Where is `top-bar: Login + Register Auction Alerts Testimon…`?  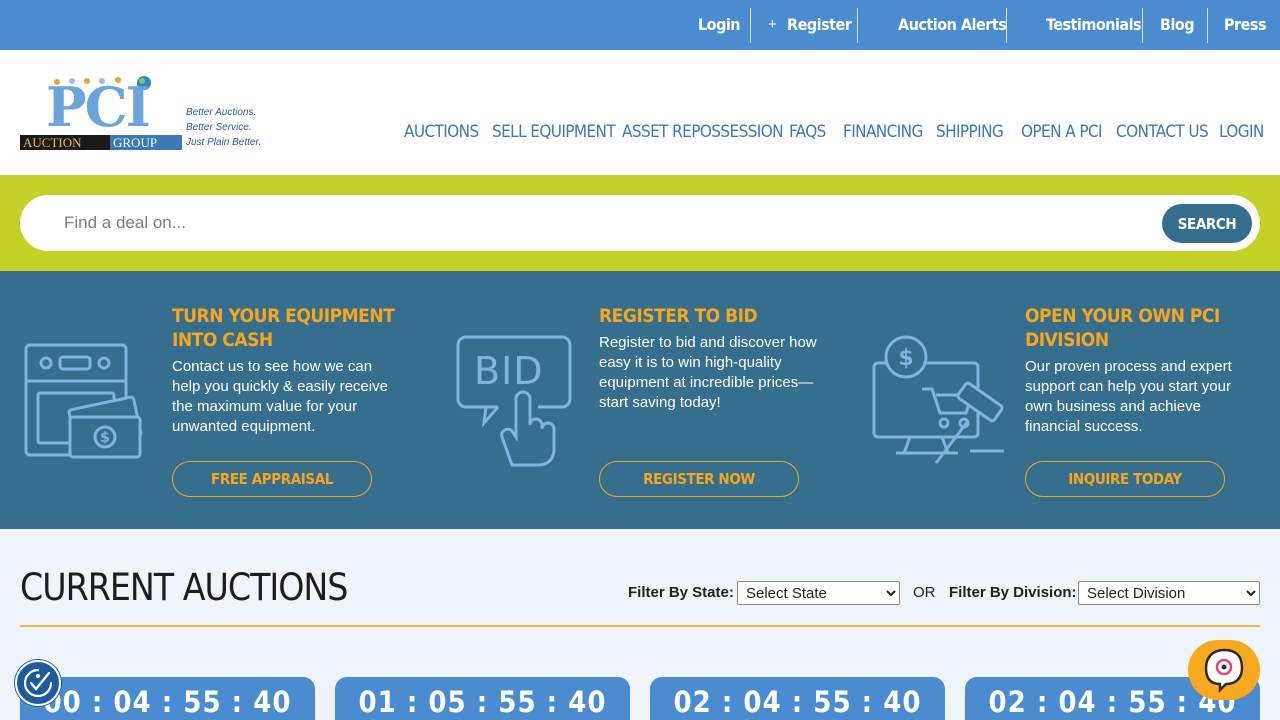 top-bar: Login + Register Auction Alerts Testimon… is located at coordinates (640, 25).